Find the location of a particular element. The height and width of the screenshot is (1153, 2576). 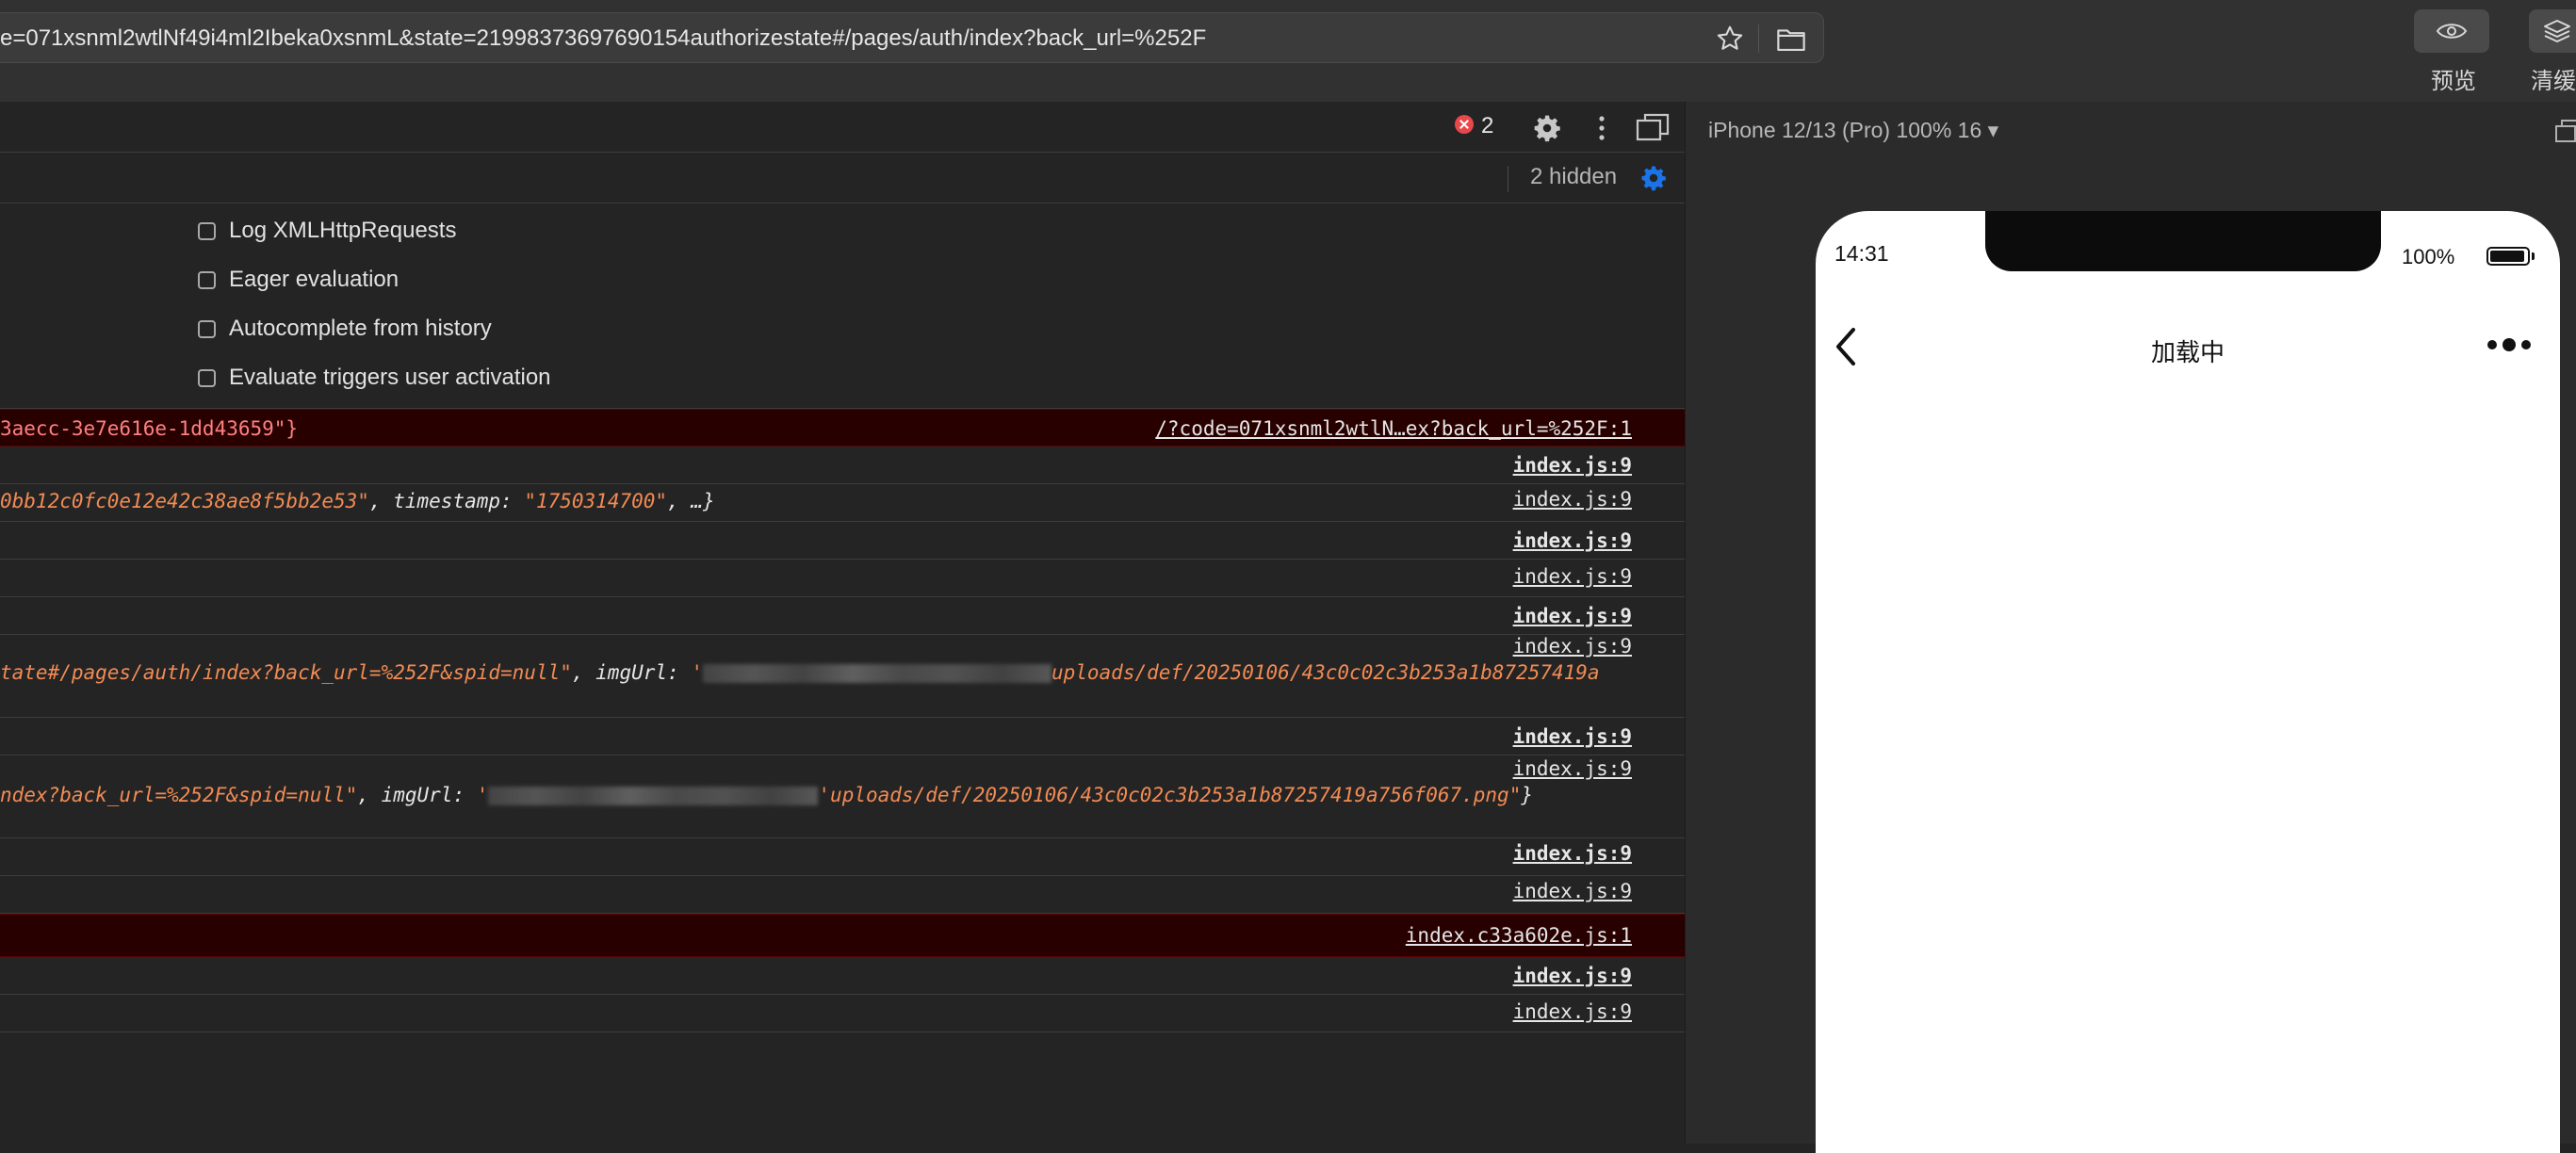

setting-user-activation: Evaluate triggers user activation is located at coordinates (374, 378).